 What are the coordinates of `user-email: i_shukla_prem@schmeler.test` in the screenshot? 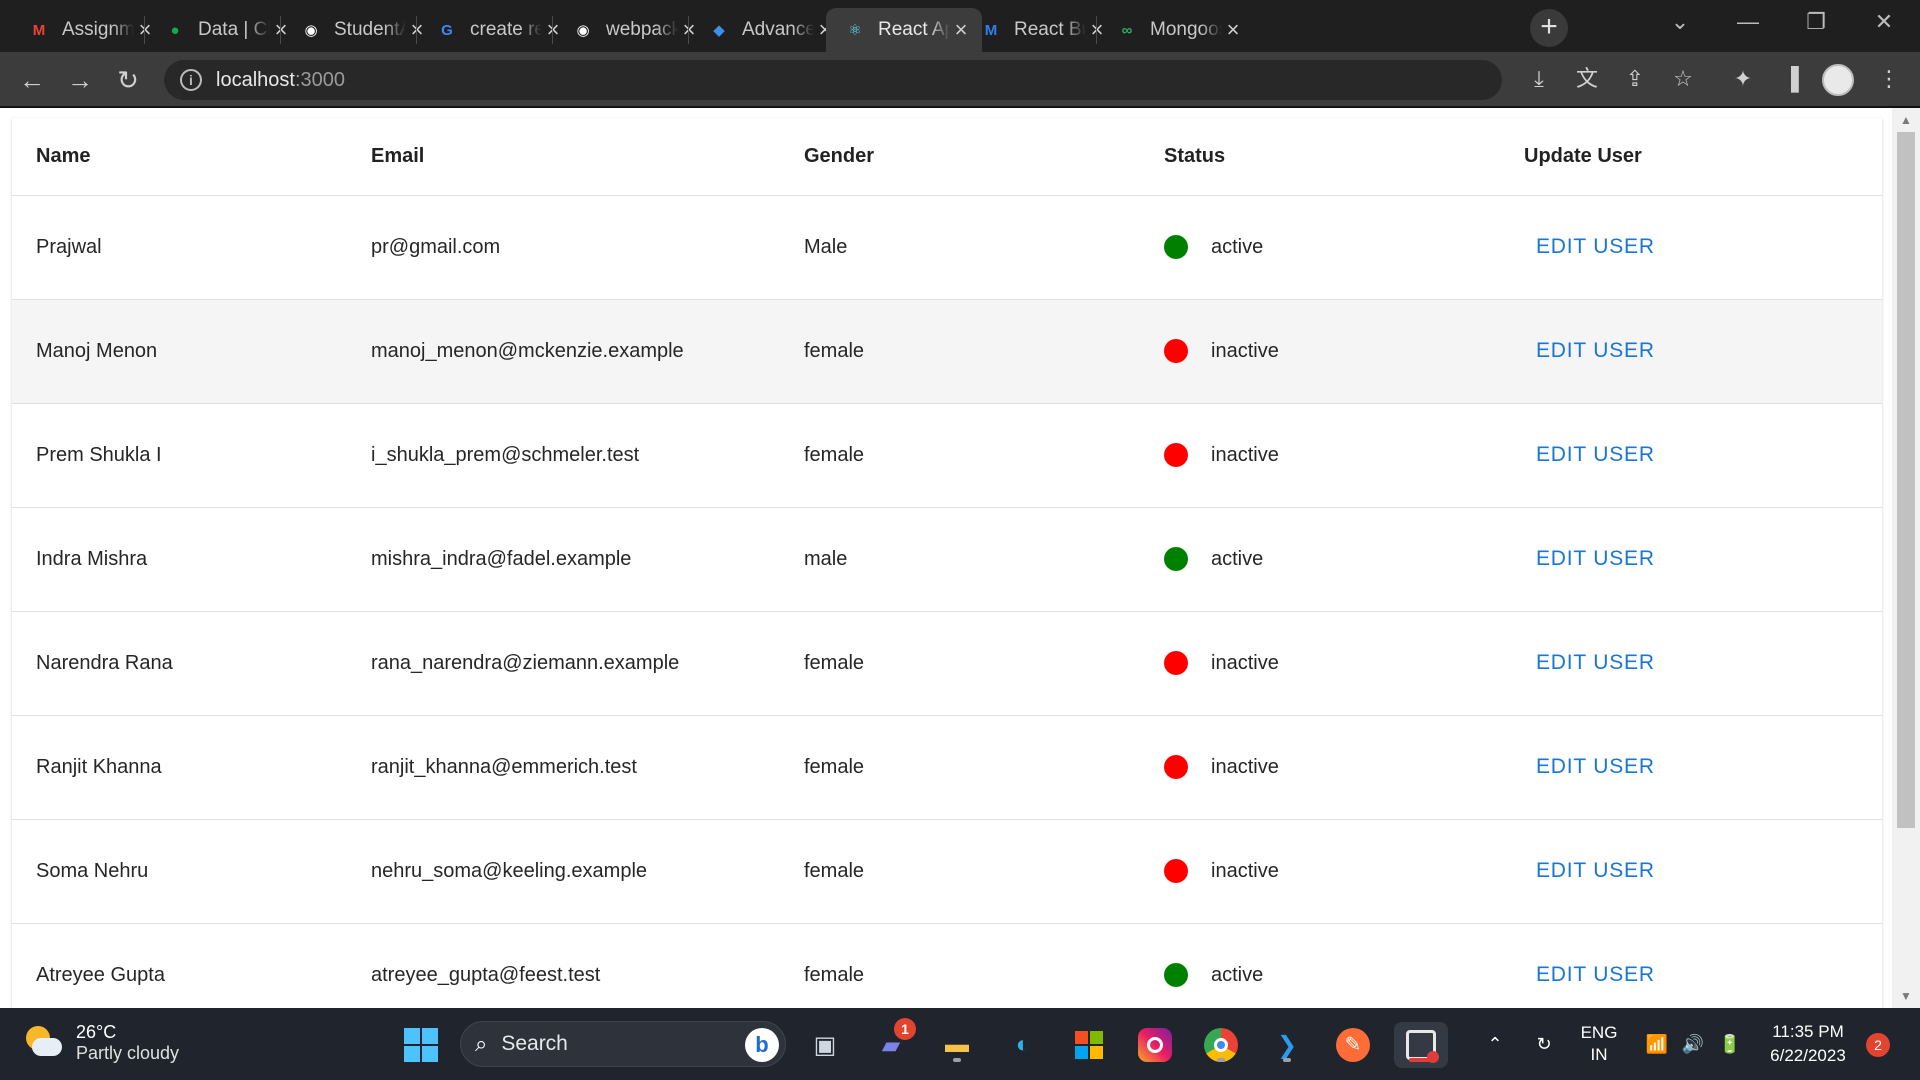 It's located at (587, 455).